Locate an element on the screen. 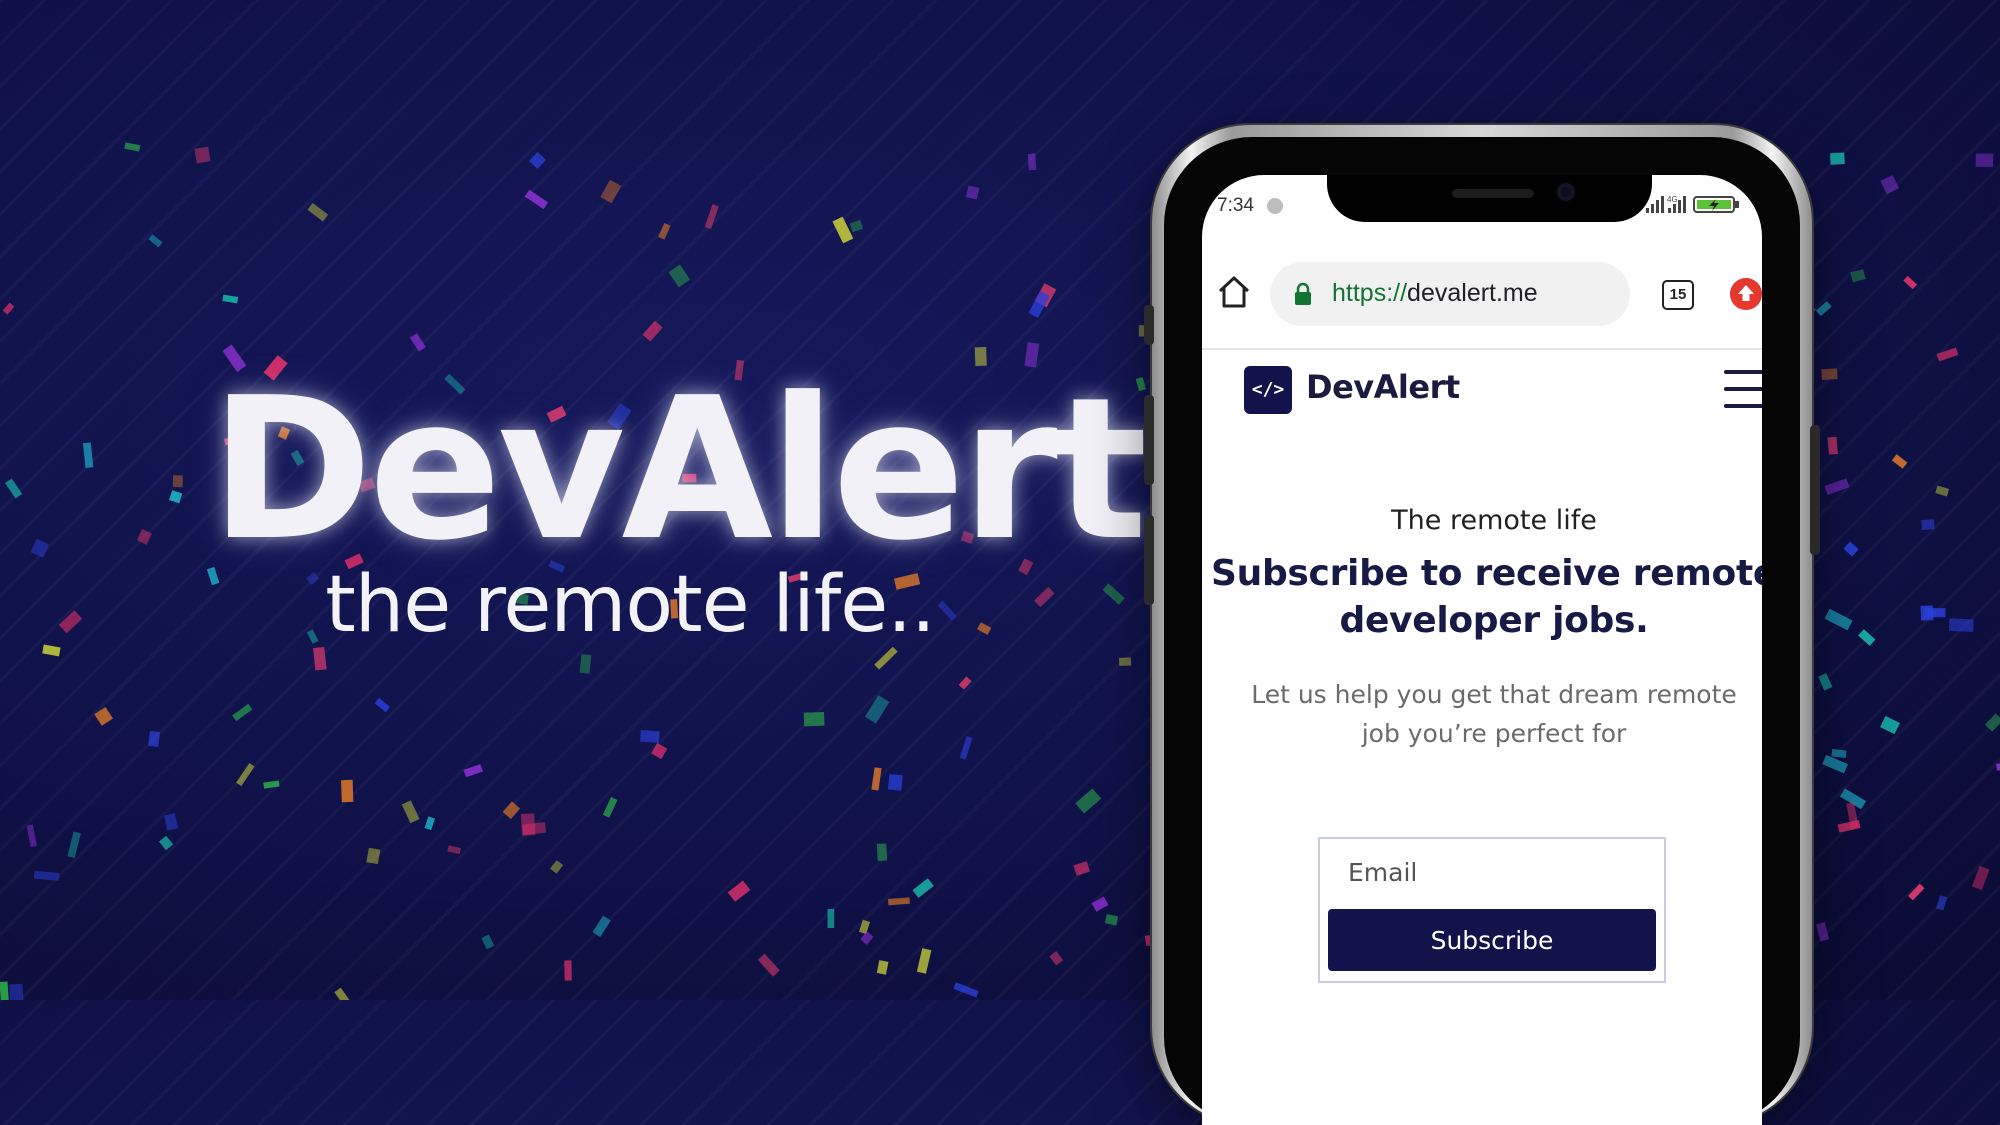 This screenshot has height=1125, width=2000. address-bar: https://devalert.me is located at coordinates (1450, 294).